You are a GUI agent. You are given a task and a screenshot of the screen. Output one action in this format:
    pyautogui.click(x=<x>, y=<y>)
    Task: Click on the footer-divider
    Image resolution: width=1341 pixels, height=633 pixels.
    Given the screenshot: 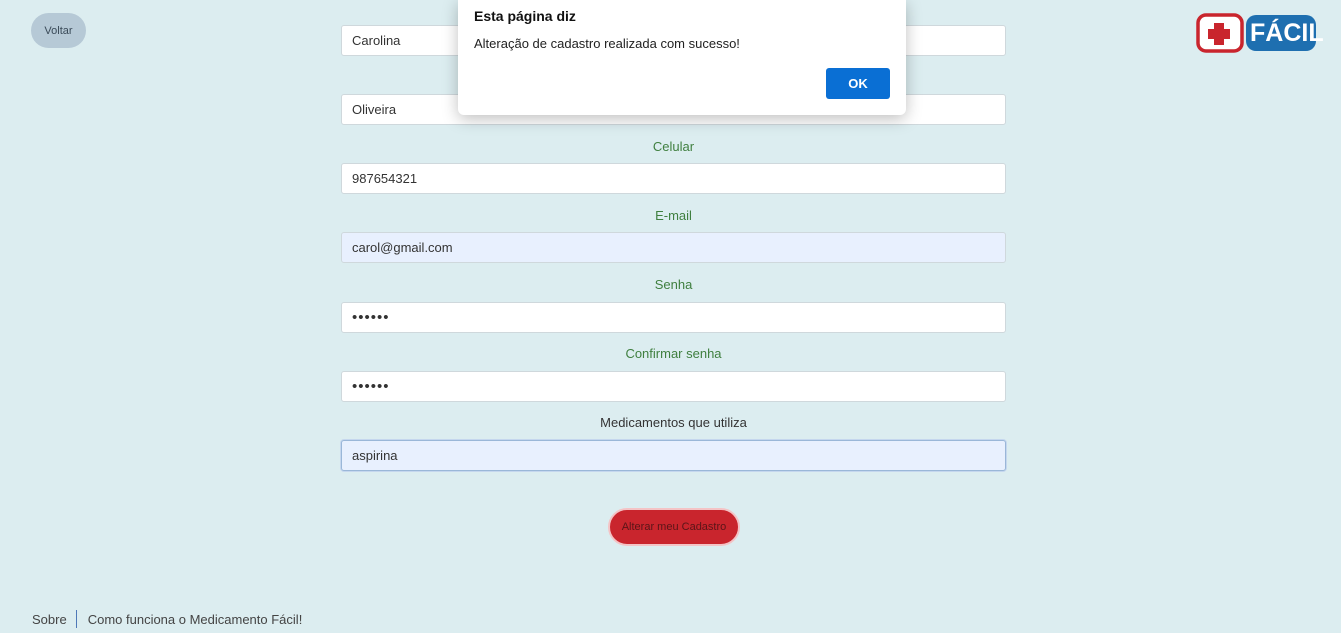 What is the action you would take?
    pyautogui.click(x=76, y=619)
    